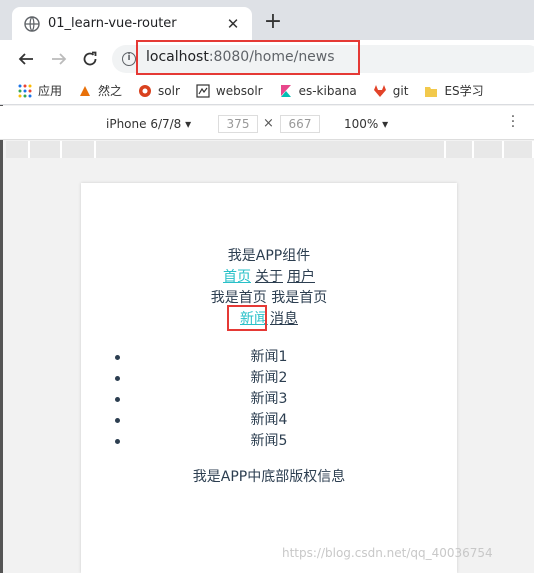 Image resolution: width=534 pixels, height=573 pixels. Describe the element at coordinates (145, 90) in the screenshot. I see `solr-icon` at that location.